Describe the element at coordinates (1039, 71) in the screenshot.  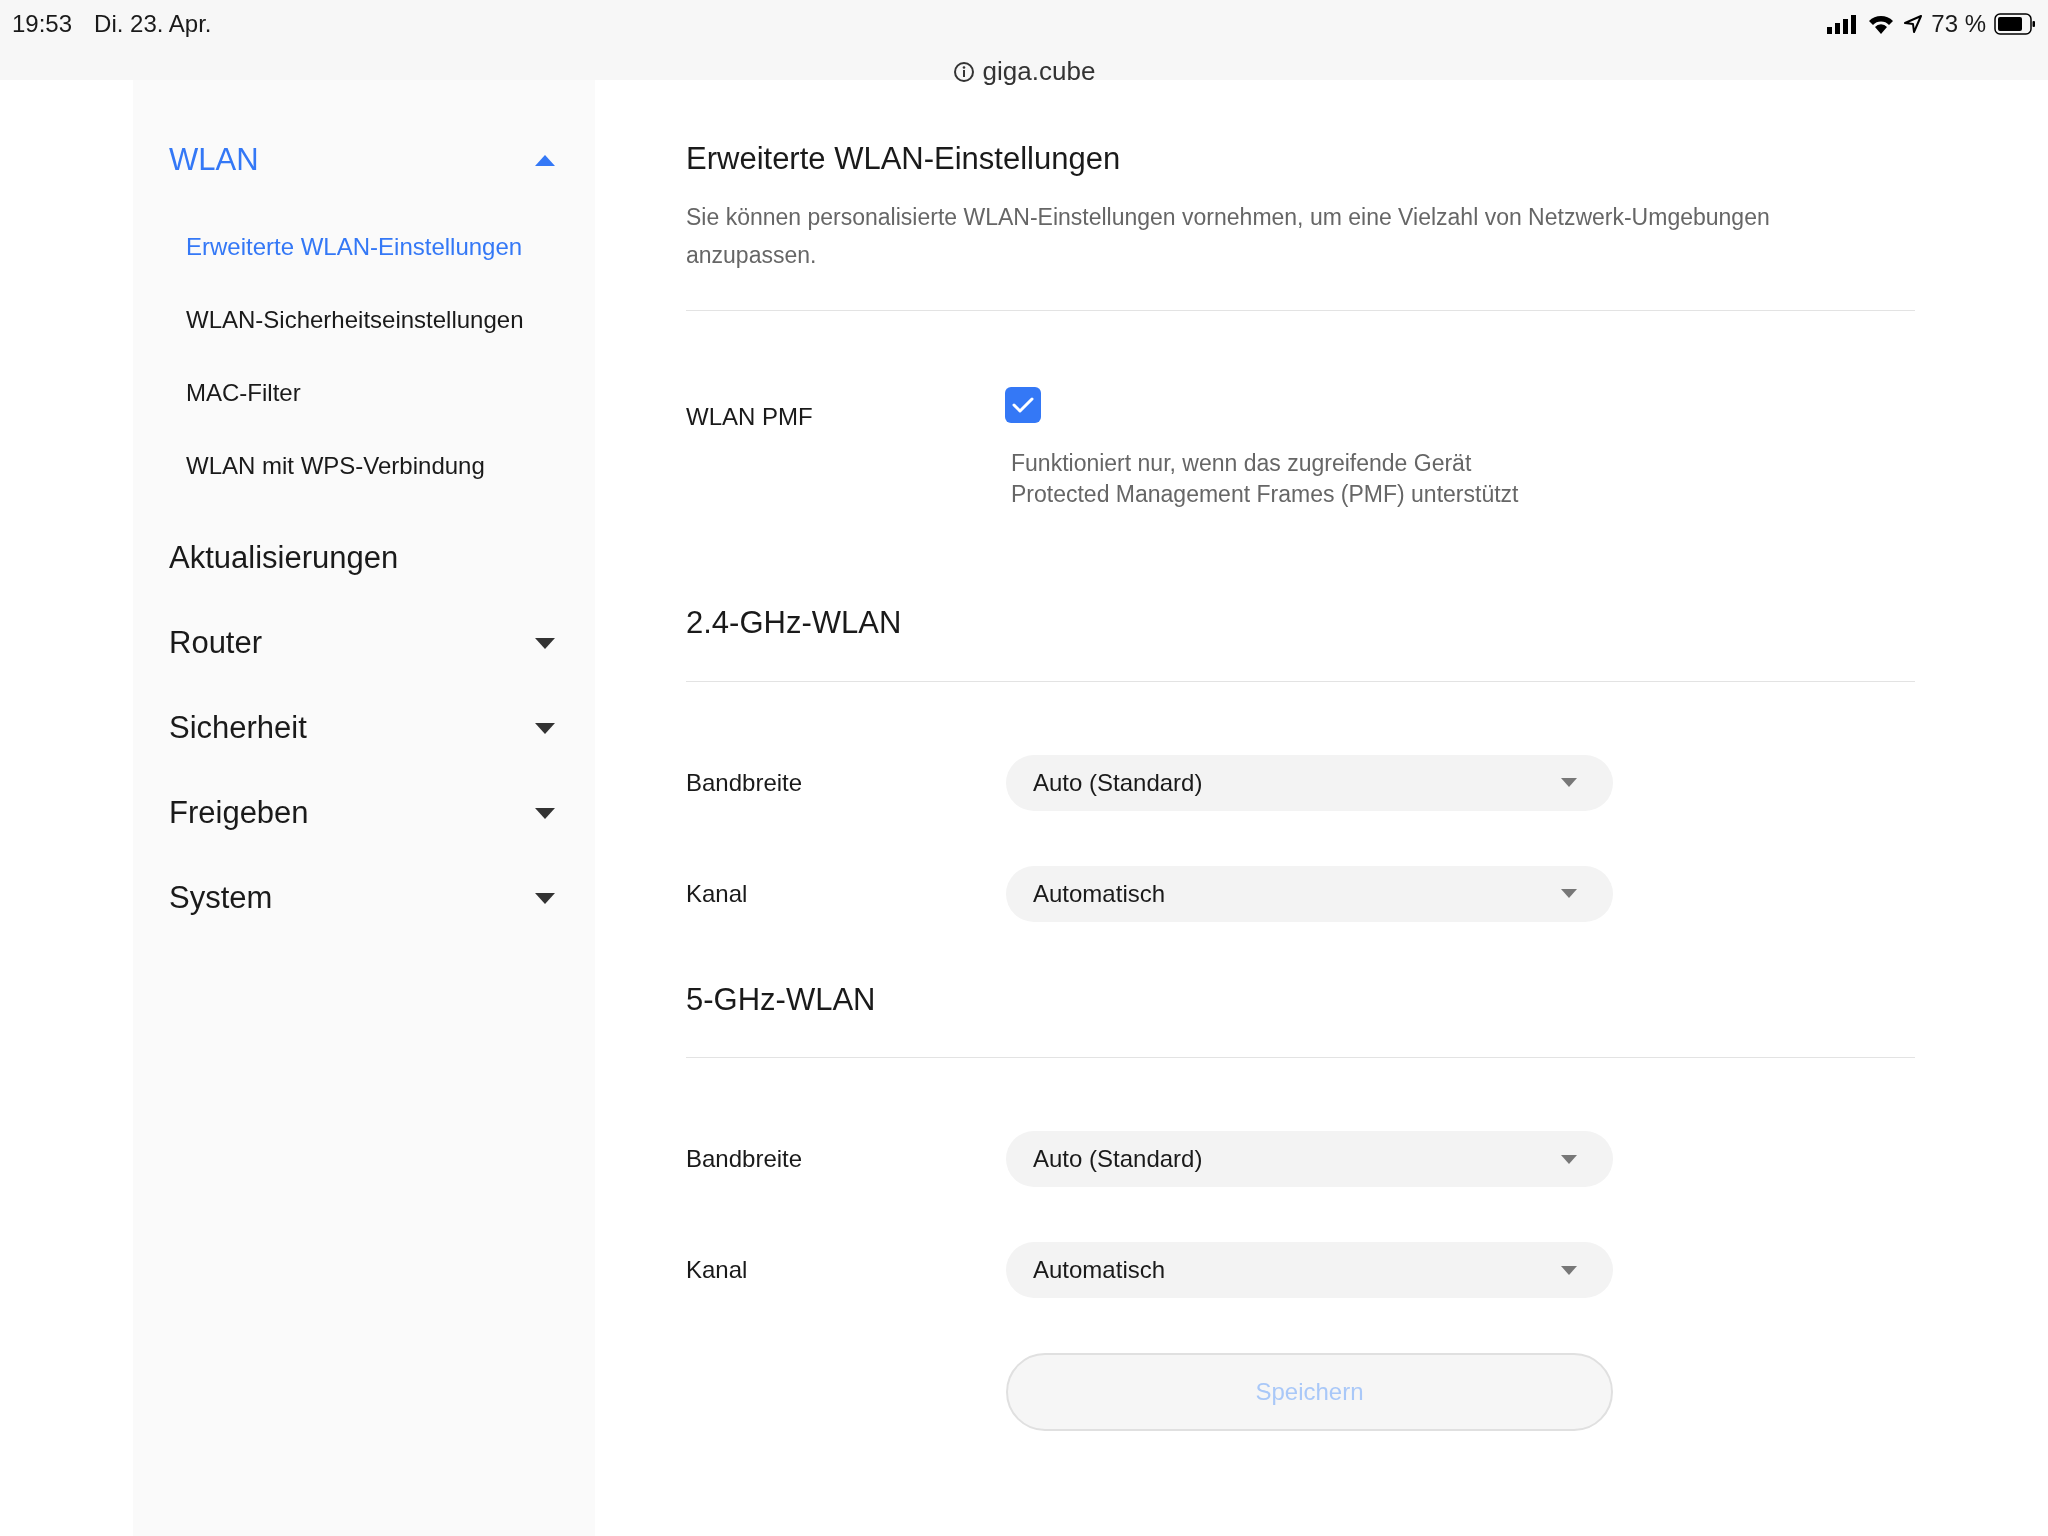
I see `address-url: giga.cube` at that location.